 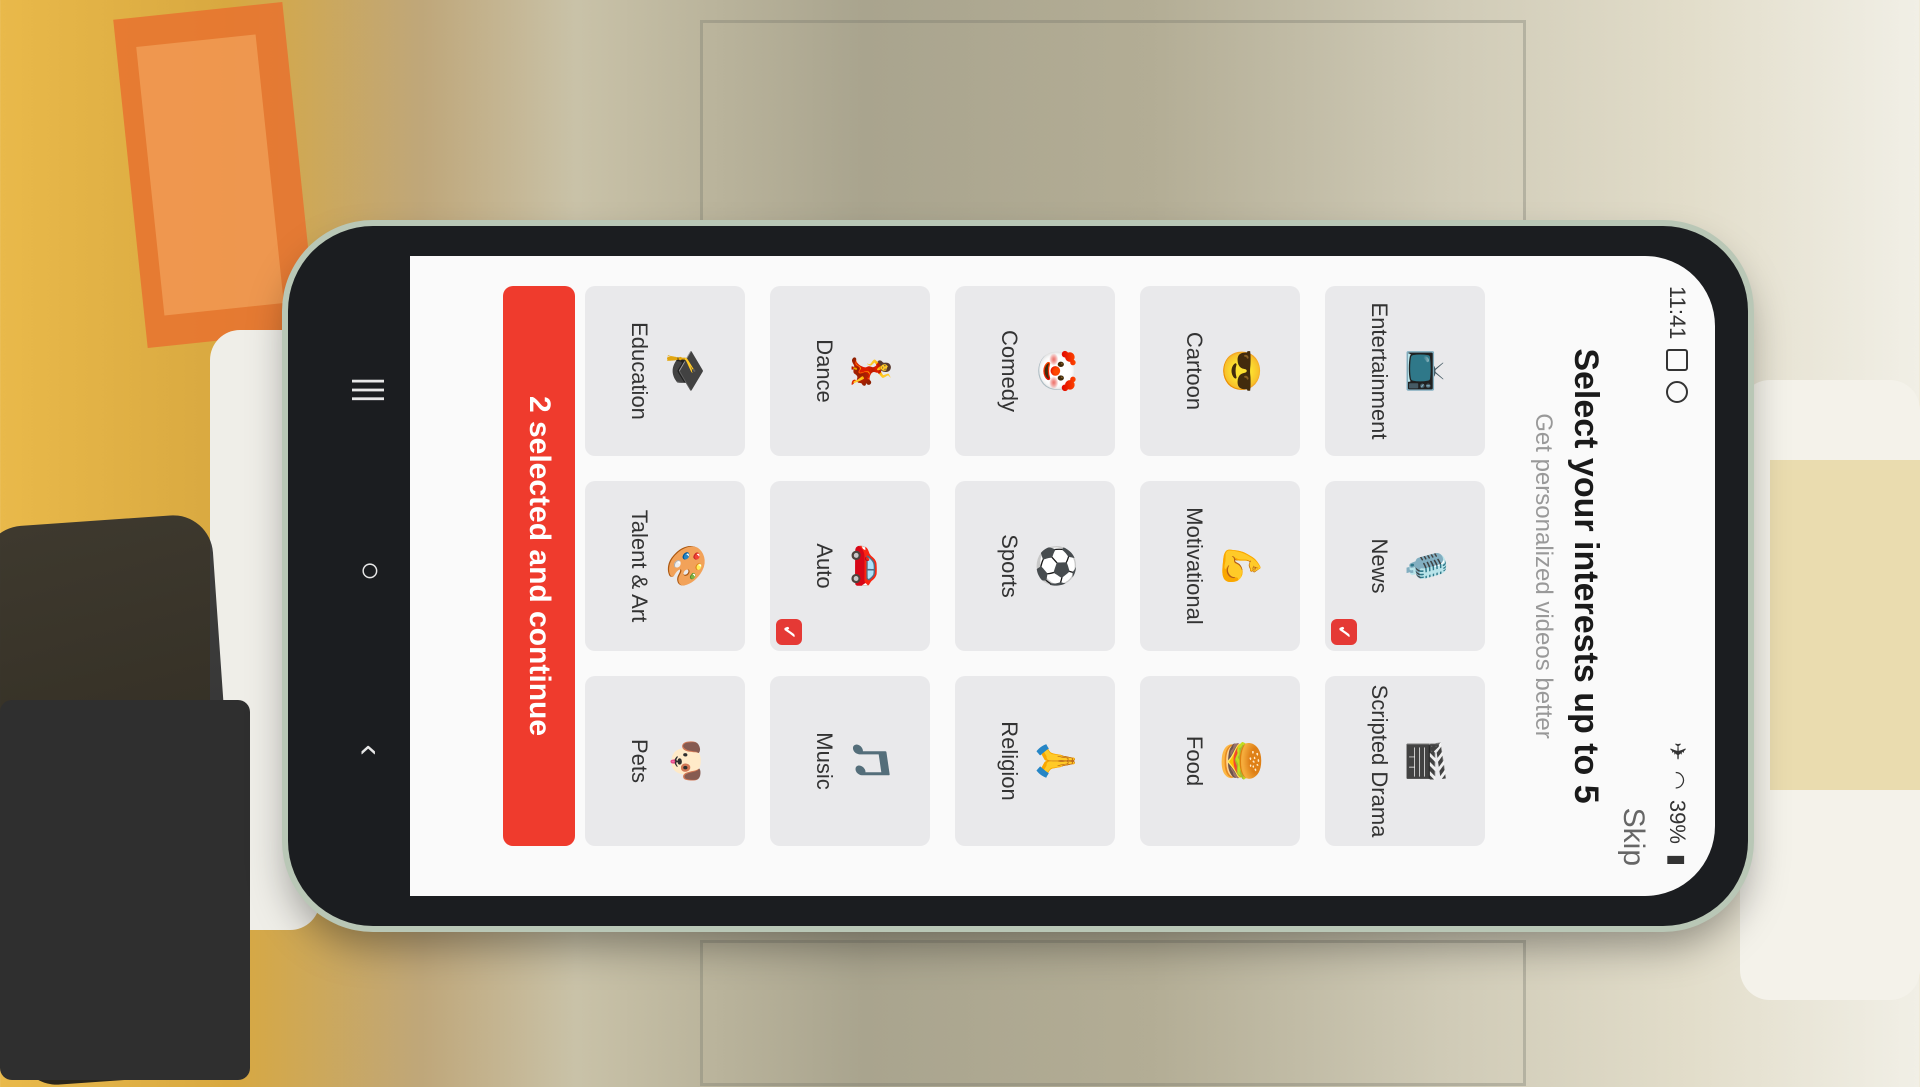 What do you see at coordinates (1543, 576) in the screenshot?
I see `page-subtitle: Get personalized videos better` at bounding box center [1543, 576].